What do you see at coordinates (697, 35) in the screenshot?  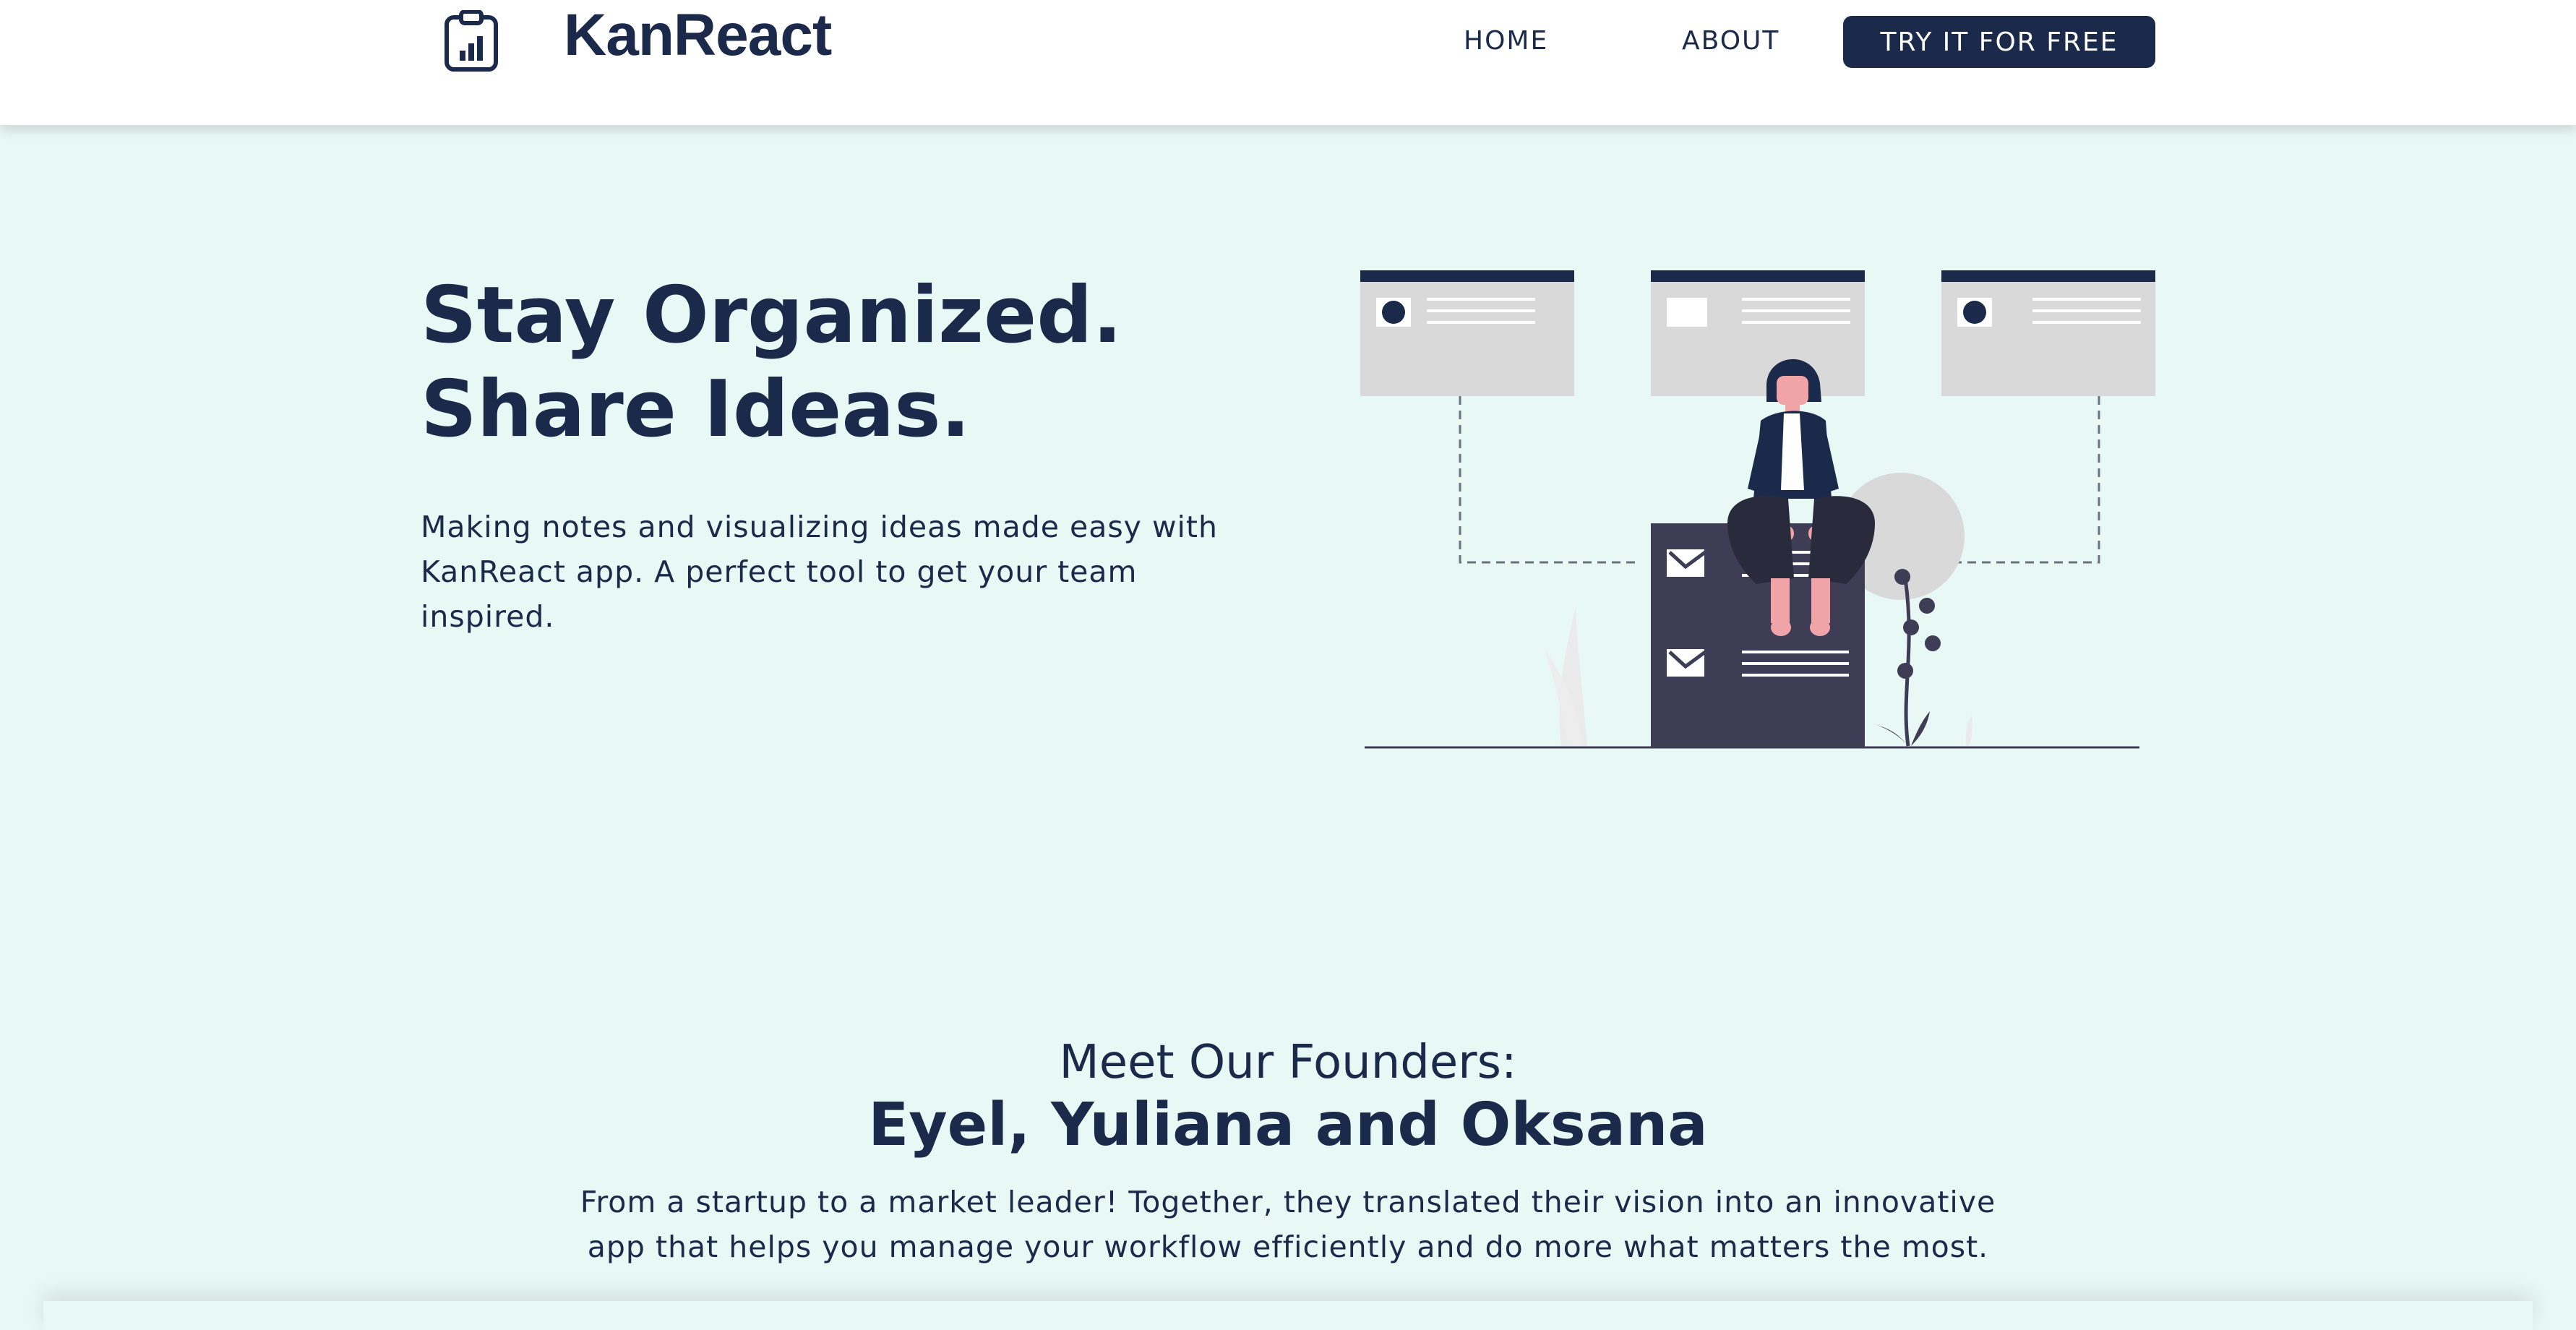 I see `brand-name: KanReact` at bounding box center [697, 35].